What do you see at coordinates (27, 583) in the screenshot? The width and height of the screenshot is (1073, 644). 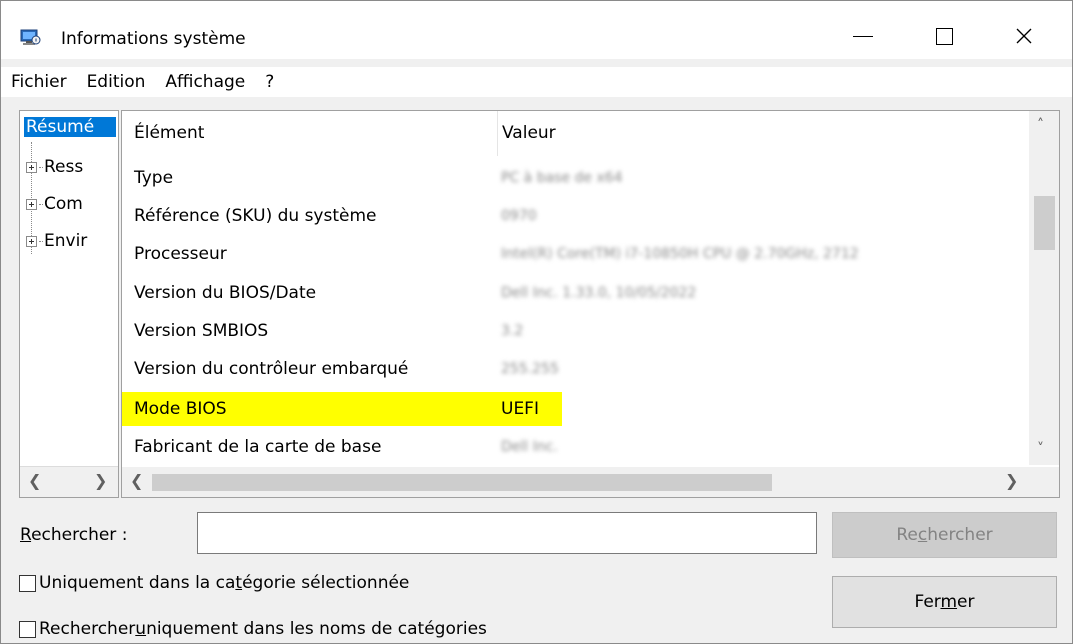 I see `selected-category-checkbox` at bounding box center [27, 583].